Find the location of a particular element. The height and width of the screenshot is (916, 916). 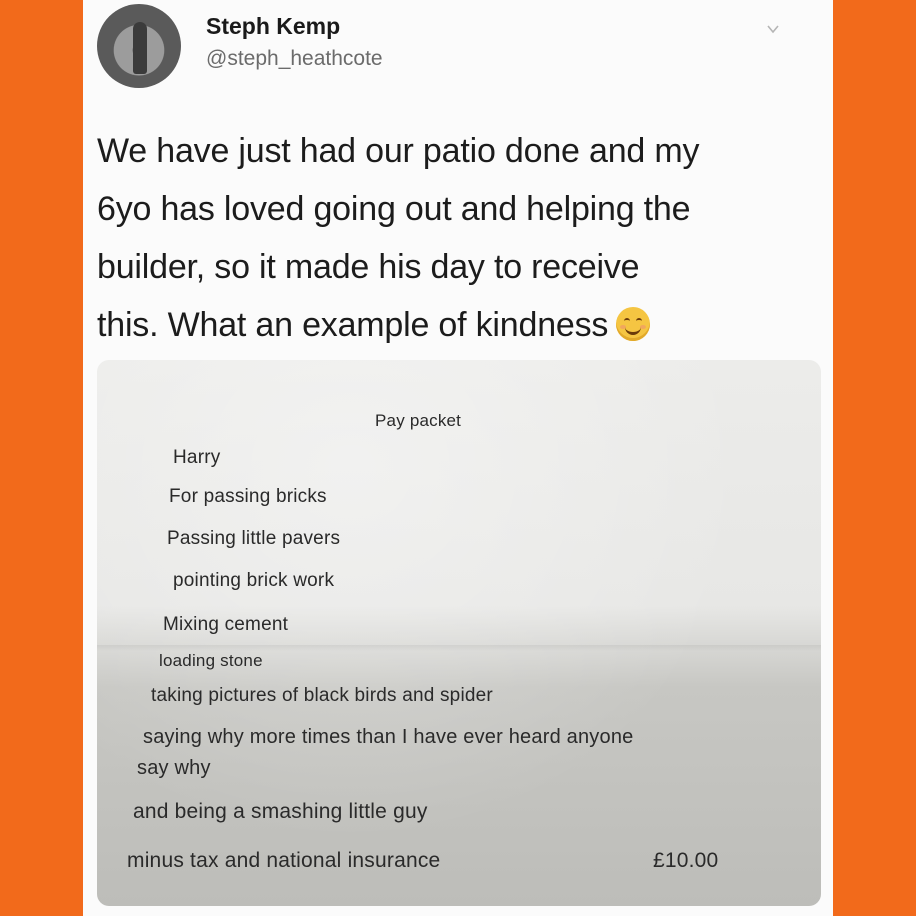

tweet-line-last: this. What an example of kindness is located at coordinates (457, 325).